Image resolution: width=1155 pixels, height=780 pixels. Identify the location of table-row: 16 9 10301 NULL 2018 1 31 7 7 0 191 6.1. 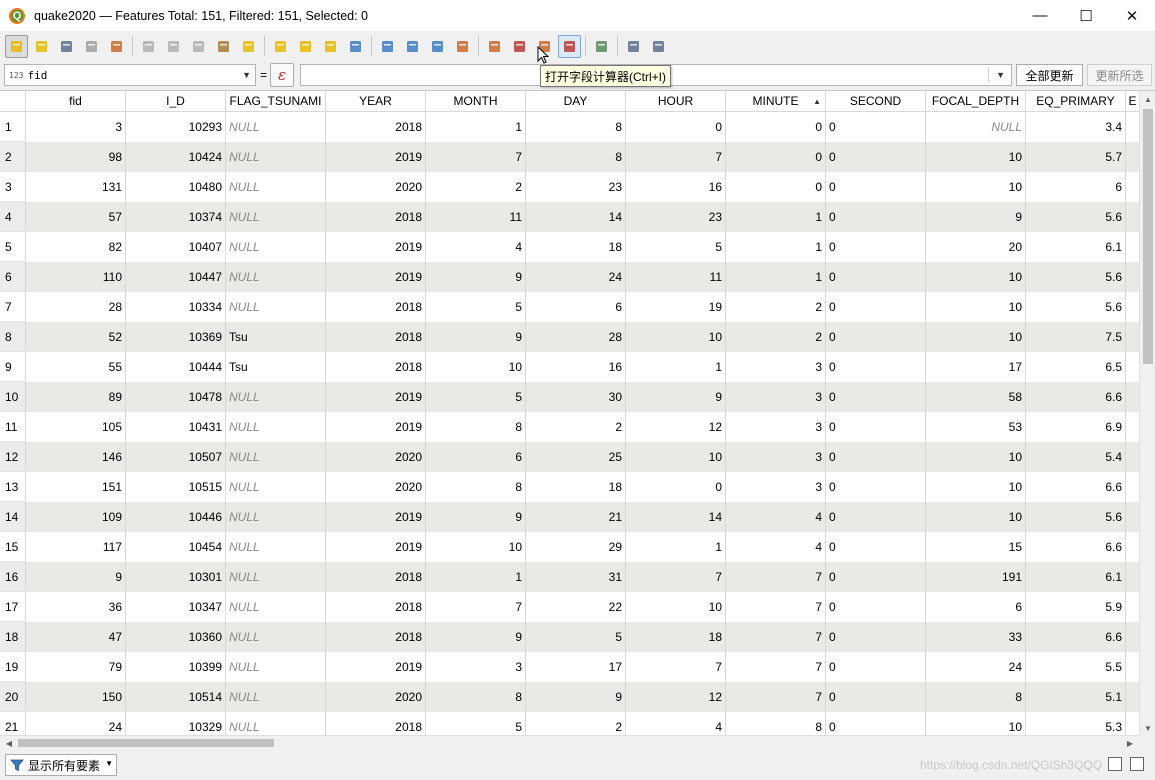
(570, 577).